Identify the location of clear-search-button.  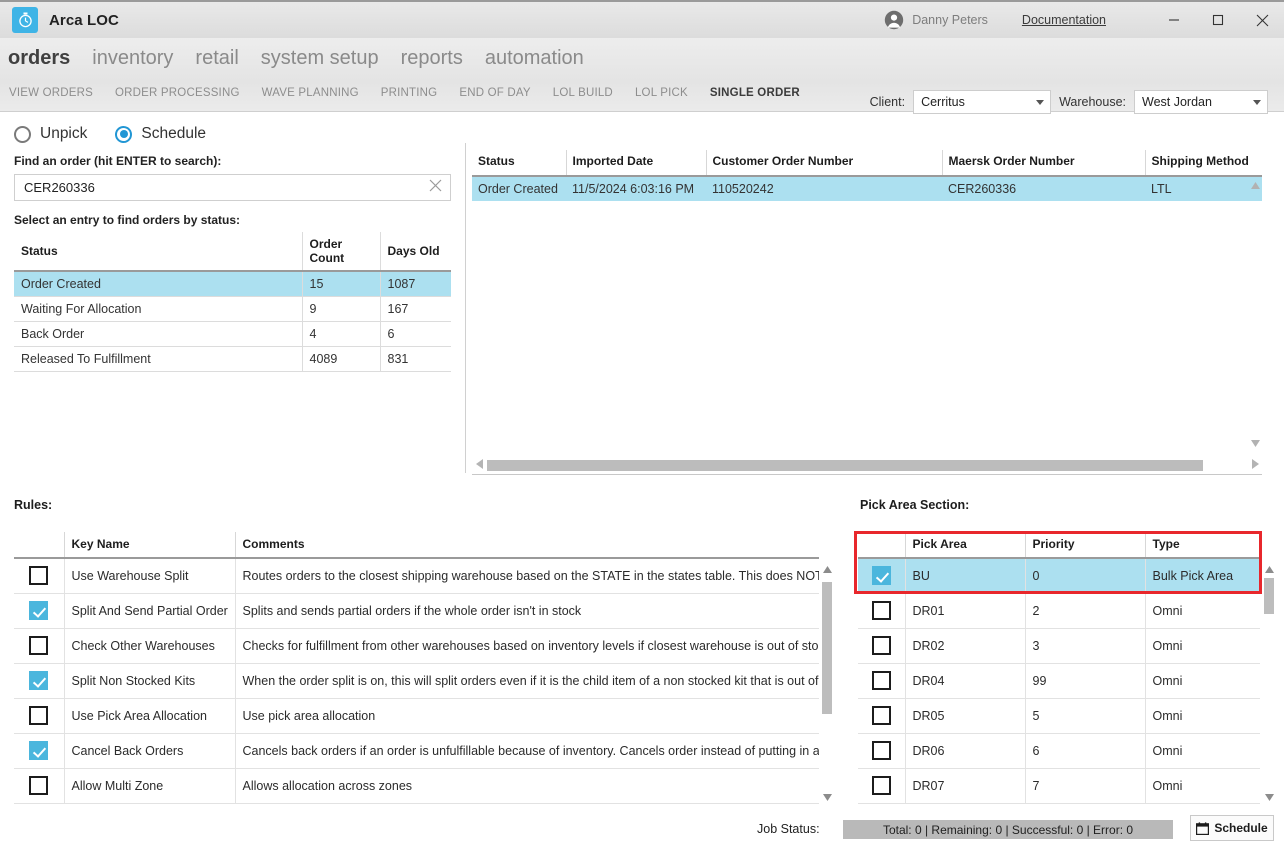
(435, 188).